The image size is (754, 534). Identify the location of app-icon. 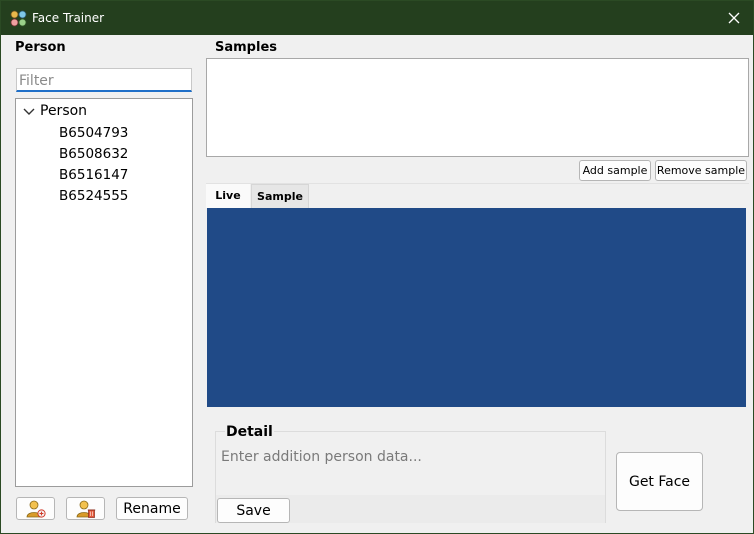
(18, 18).